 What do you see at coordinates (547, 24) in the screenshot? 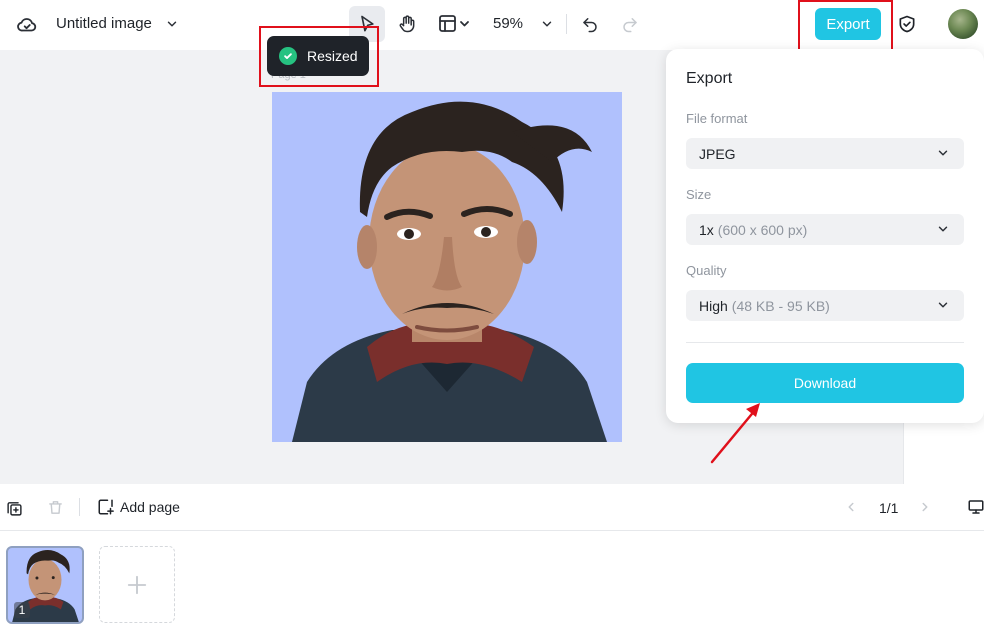
I see `zoom-chevron-down-icon` at bounding box center [547, 24].